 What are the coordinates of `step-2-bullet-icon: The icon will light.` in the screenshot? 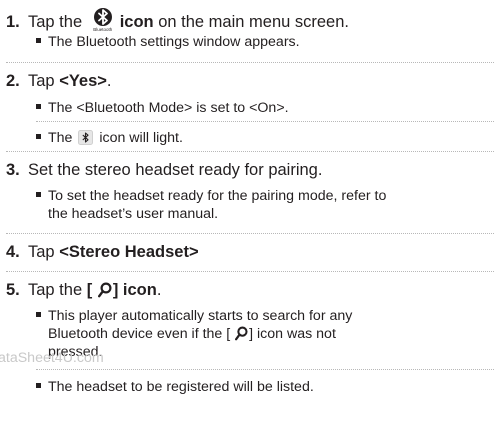 It's located at (109, 138).